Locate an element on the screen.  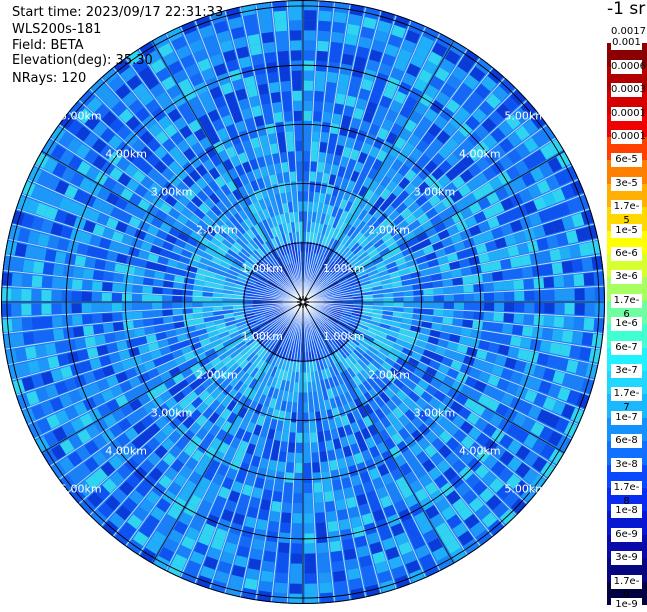
colorbar-tick-label: 3e-8 is located at coordinates (626, 464).